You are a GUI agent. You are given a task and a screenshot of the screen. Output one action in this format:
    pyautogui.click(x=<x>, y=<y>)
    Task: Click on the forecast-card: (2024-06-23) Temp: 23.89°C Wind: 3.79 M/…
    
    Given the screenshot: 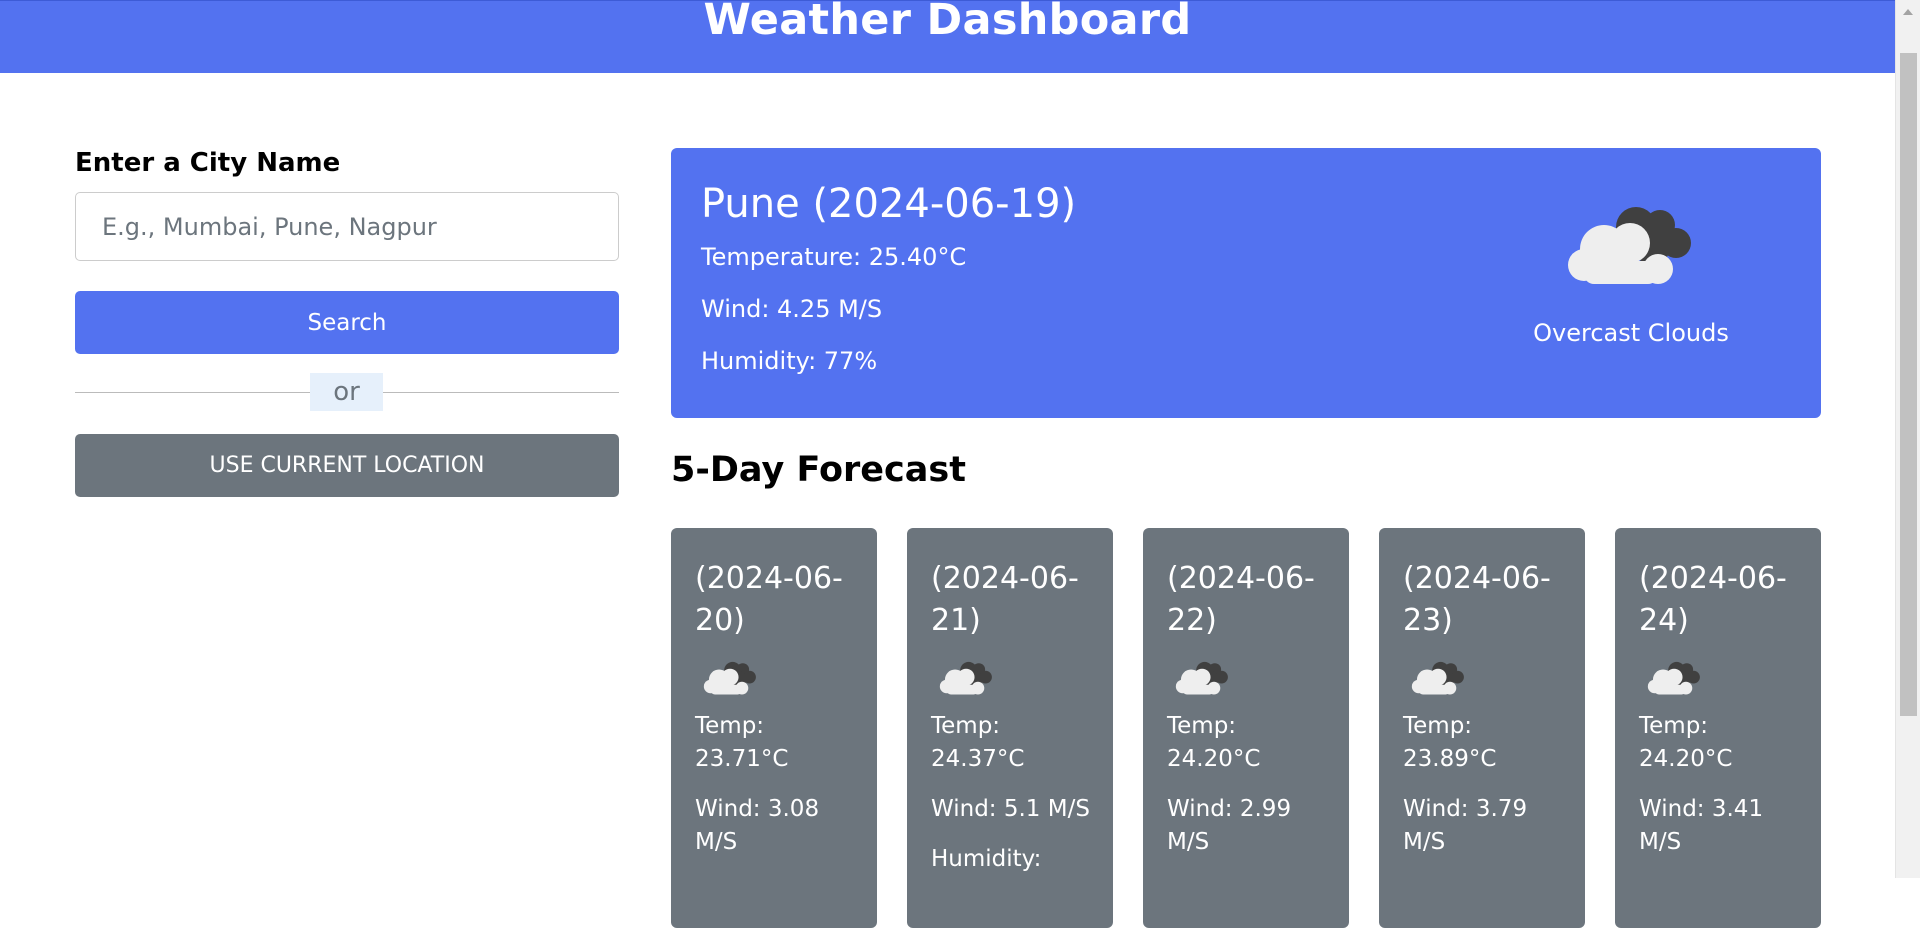 What is the action you would take?
    pyautogui.click(x=1482, y=728)
    